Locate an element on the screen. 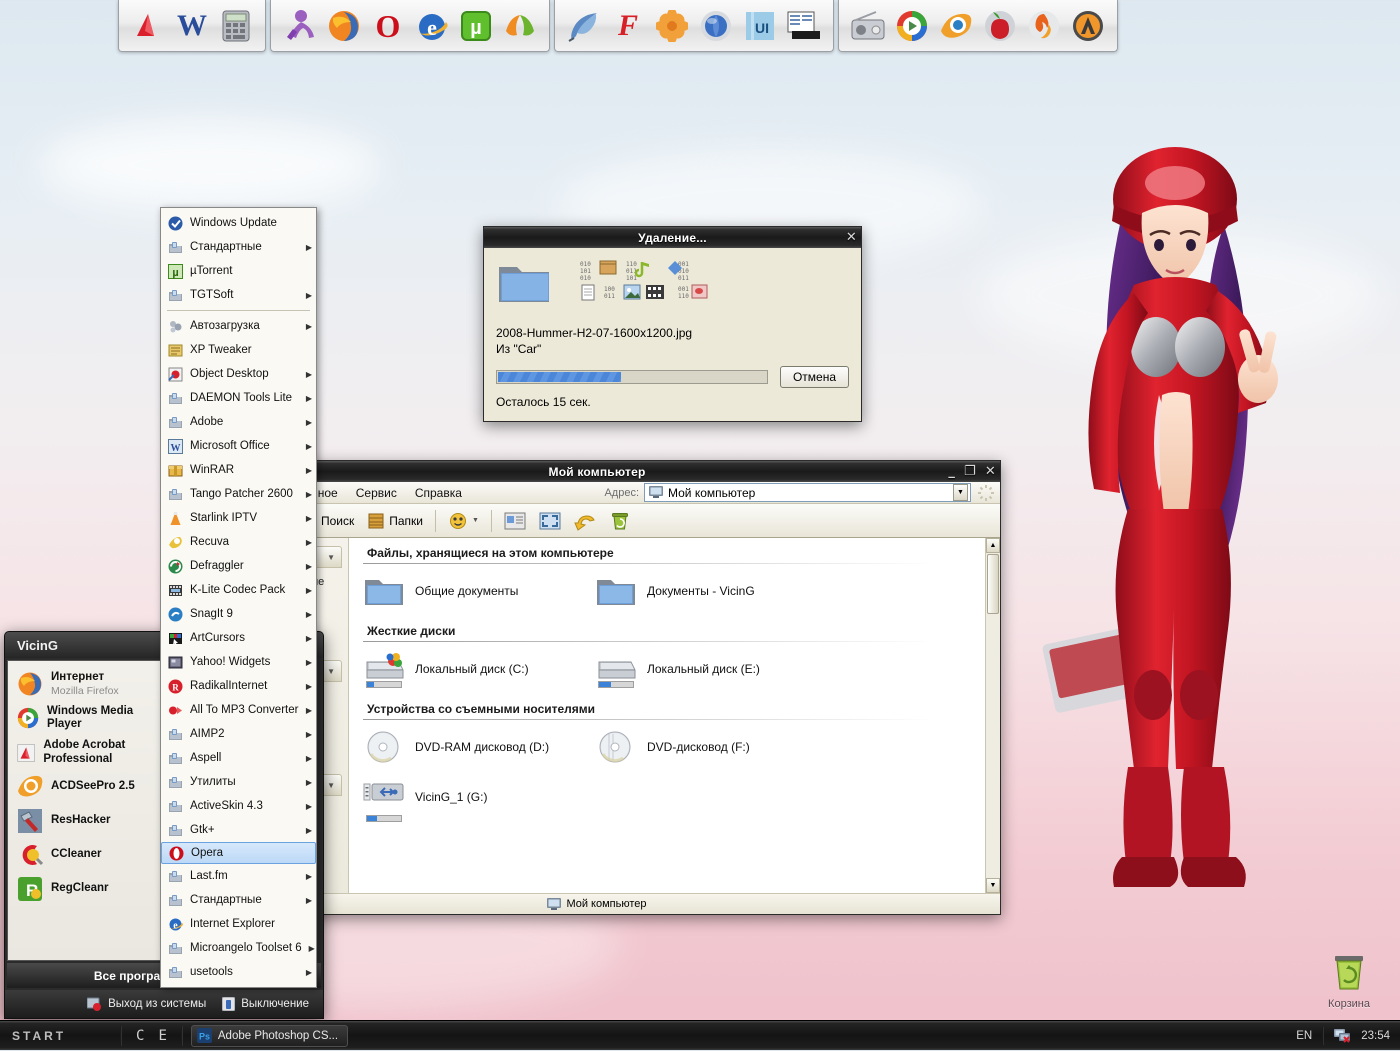 This screenshot has height=1051, width=1400. minimize-icon: _ is located at coordinates (951, 471).